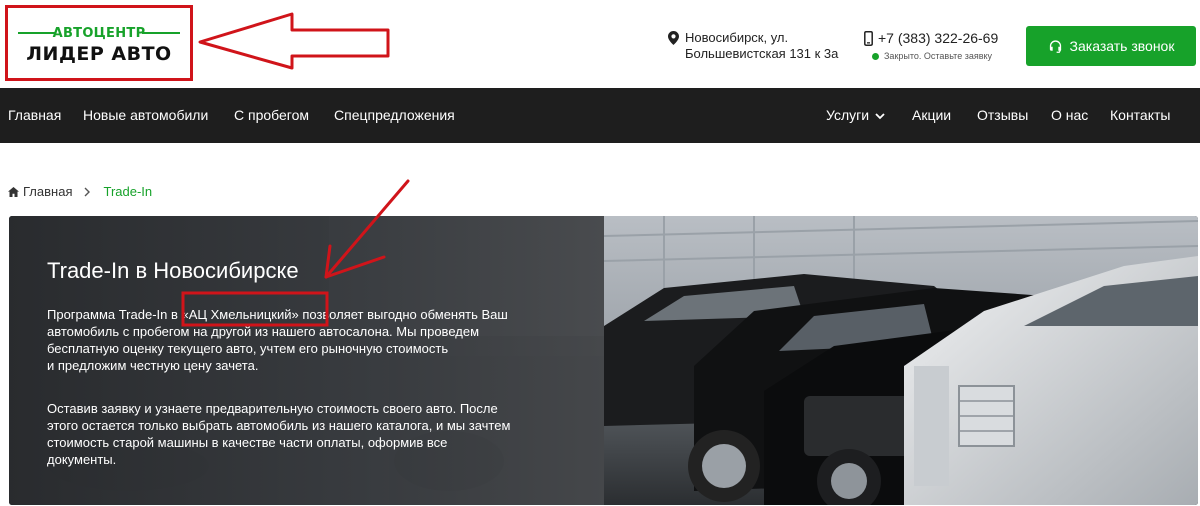  What do you see at coordinates (82, 459) in the screenshot?
I see `hero-p2-line-4: документы.` at bounding box center [82, 459].